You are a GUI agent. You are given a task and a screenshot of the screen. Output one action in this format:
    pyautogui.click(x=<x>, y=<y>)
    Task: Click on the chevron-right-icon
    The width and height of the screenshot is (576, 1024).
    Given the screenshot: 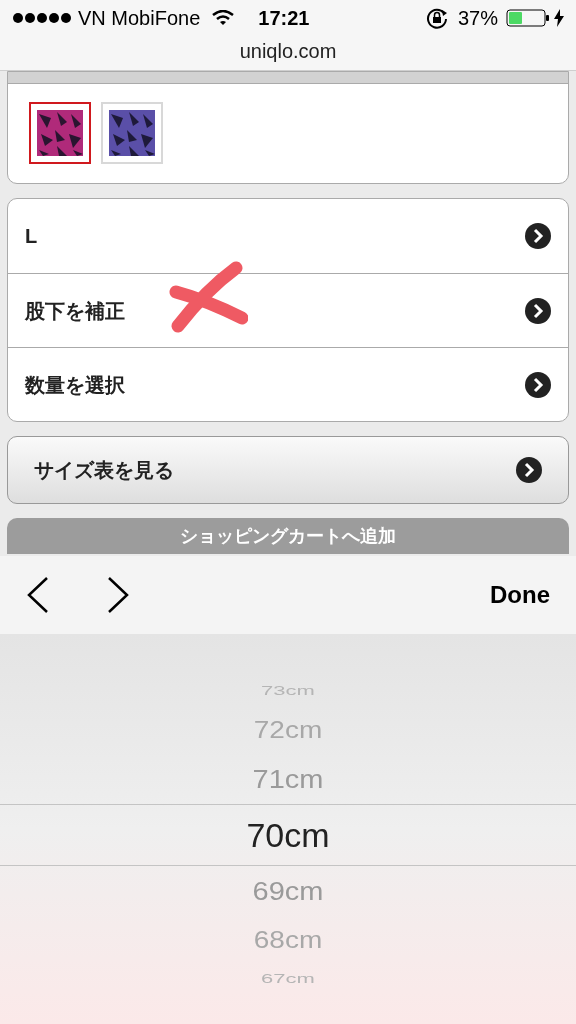 What is the action you would take?
    pyautogui.click(x=118, y=595)
    